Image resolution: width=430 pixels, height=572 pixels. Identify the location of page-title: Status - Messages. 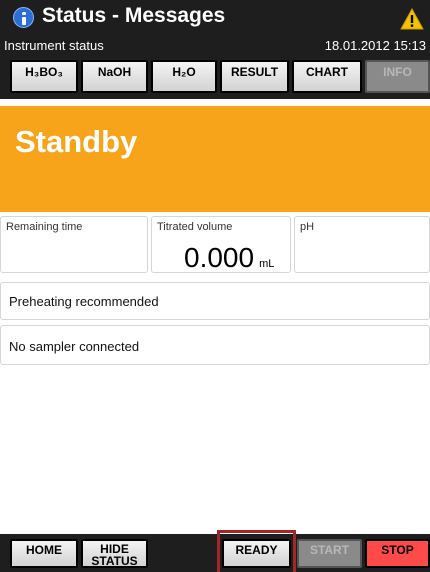
(134, 15).